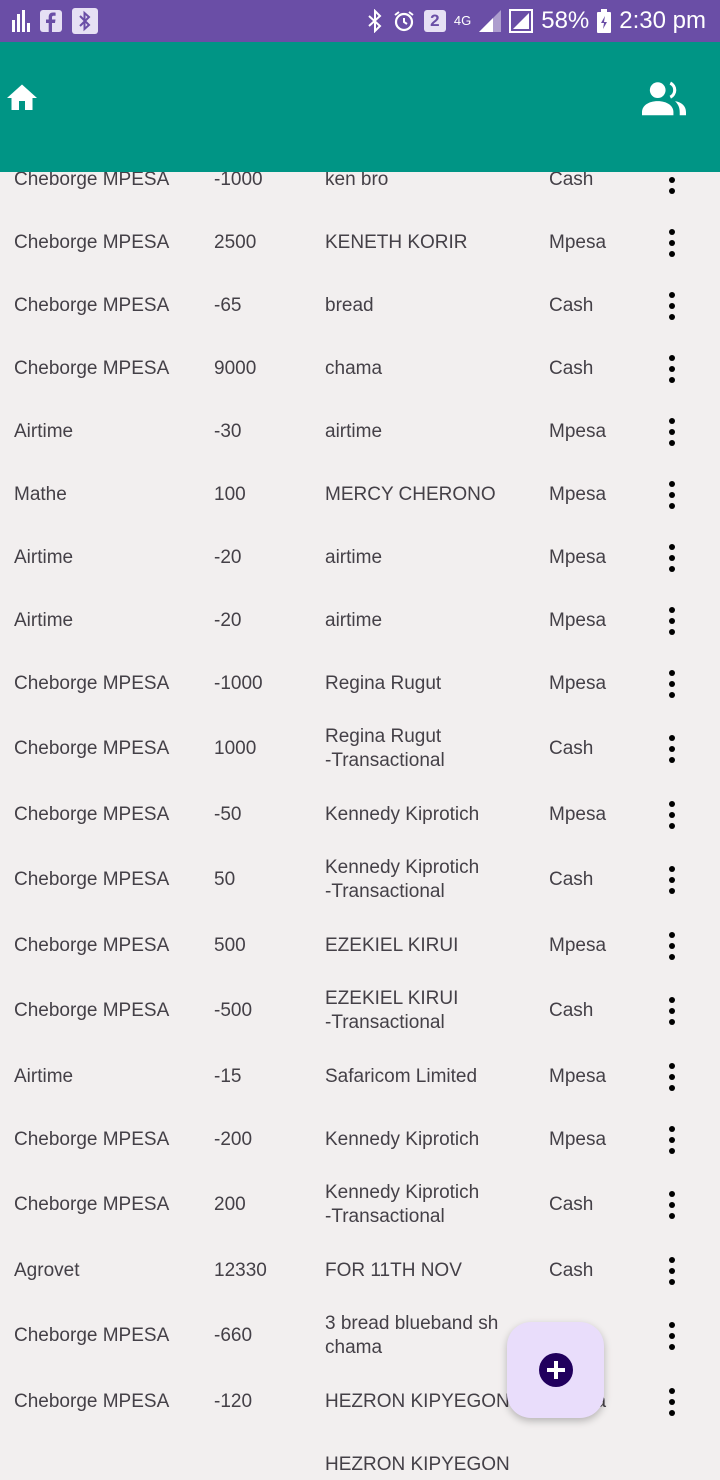 Image resolution: width=720 pixels, height=1480 pixels. Describe the element at coordinates (589, 1456) in the screenshot. I see `transaction-mode` at that location.